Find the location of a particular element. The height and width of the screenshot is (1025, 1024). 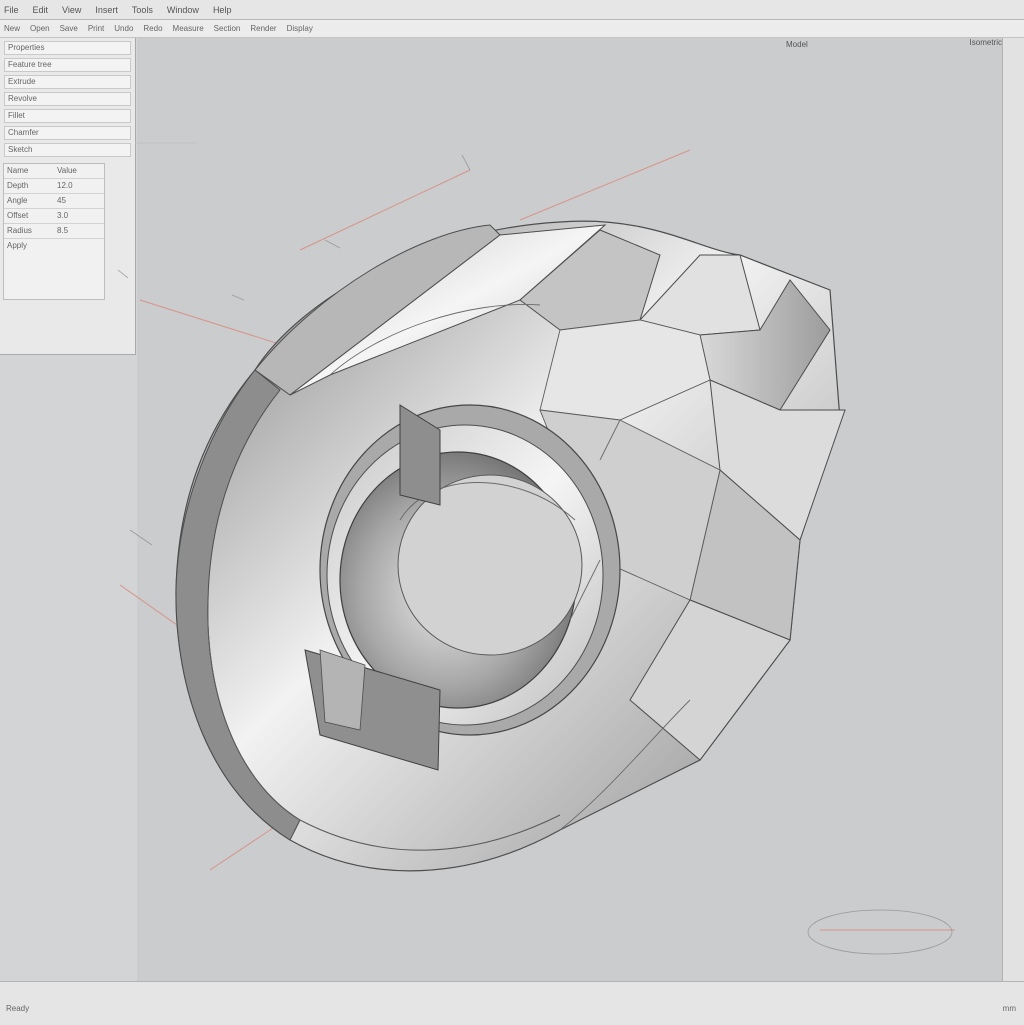

status-bar: Ready mm is located at coordinates (512, 1003).